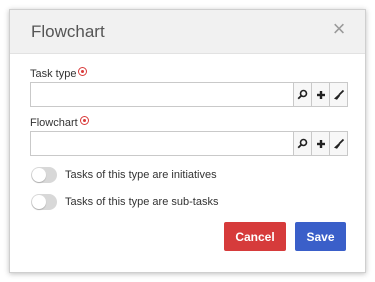 Image resolution: width=375 pixels, height=282 pixels. What do you see at coordinates (53, 74) in the screenshot?
I see `task-type-label-text: Task type` at bounding box center [53, 74].